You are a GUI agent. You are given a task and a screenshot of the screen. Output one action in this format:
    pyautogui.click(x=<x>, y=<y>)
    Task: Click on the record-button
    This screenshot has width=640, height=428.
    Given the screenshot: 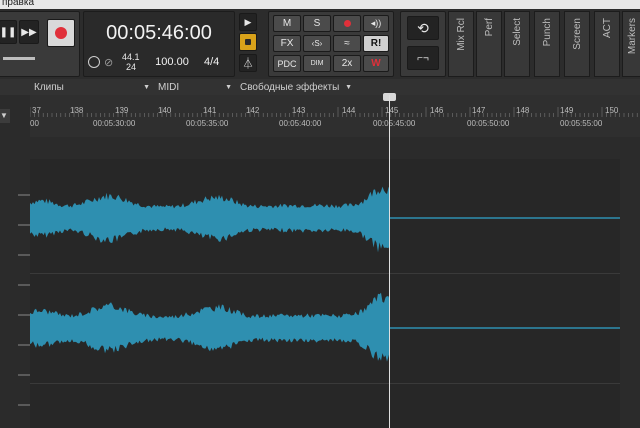 What is the action you would take?
    pyautogui.click(x=61, y=33)
    